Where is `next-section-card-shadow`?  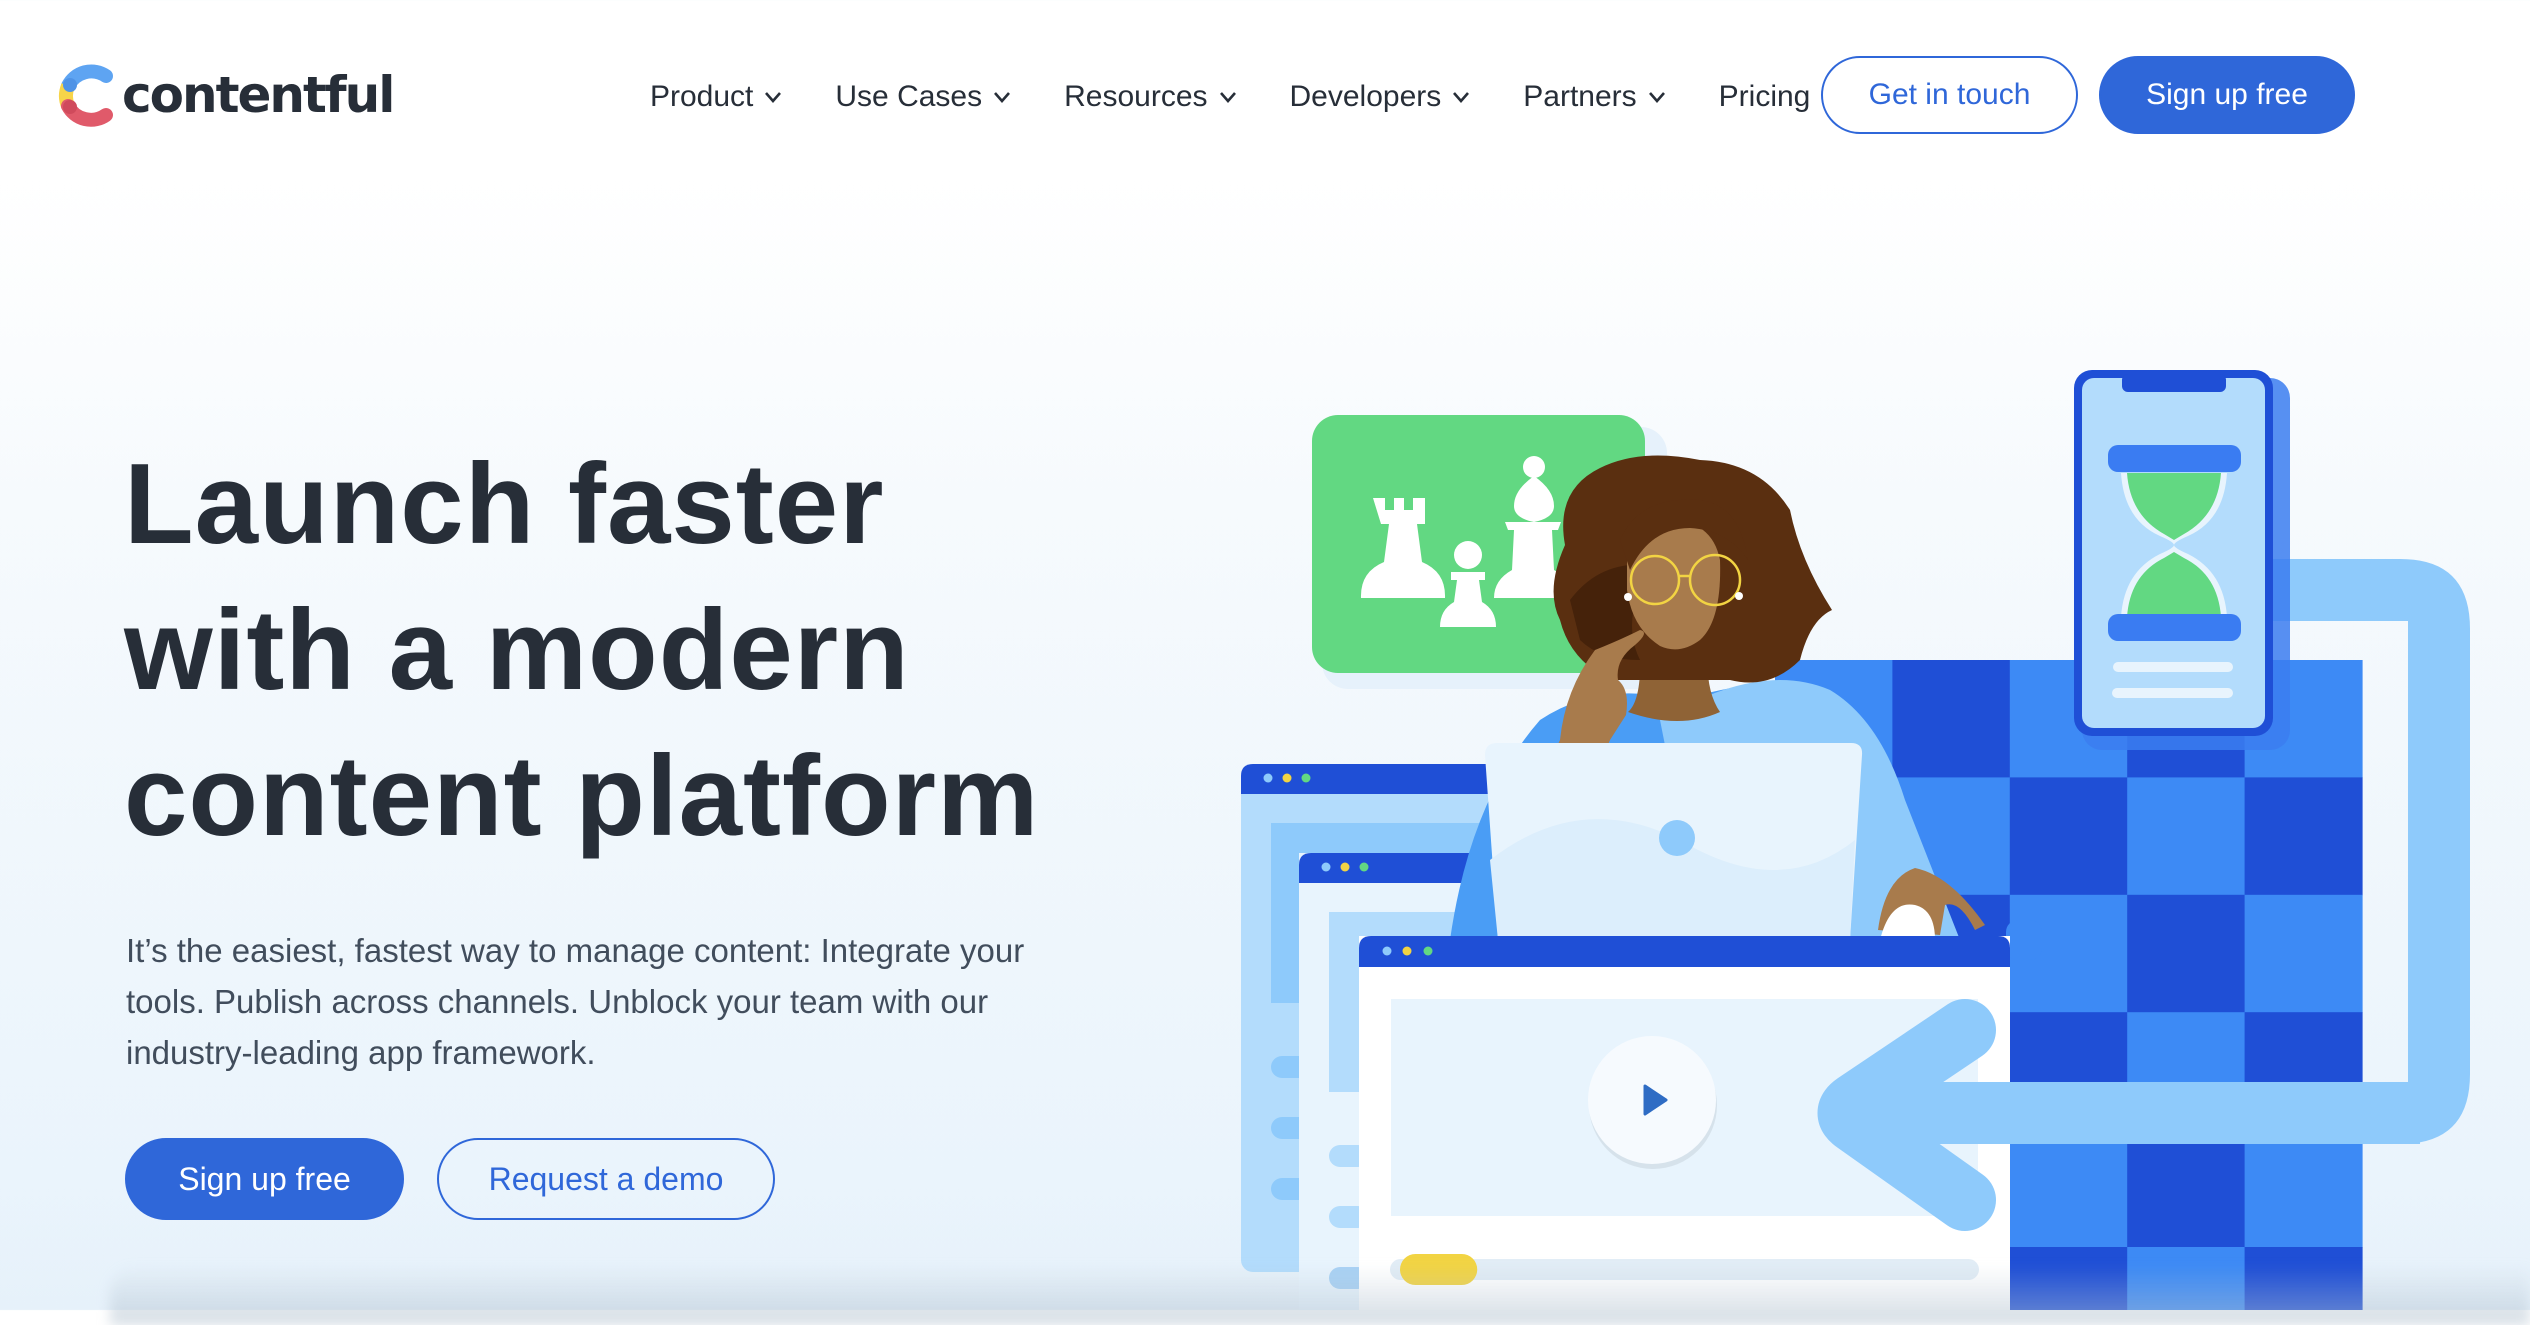 next-section-card-shadow is located at coordinates (1320, 1295).